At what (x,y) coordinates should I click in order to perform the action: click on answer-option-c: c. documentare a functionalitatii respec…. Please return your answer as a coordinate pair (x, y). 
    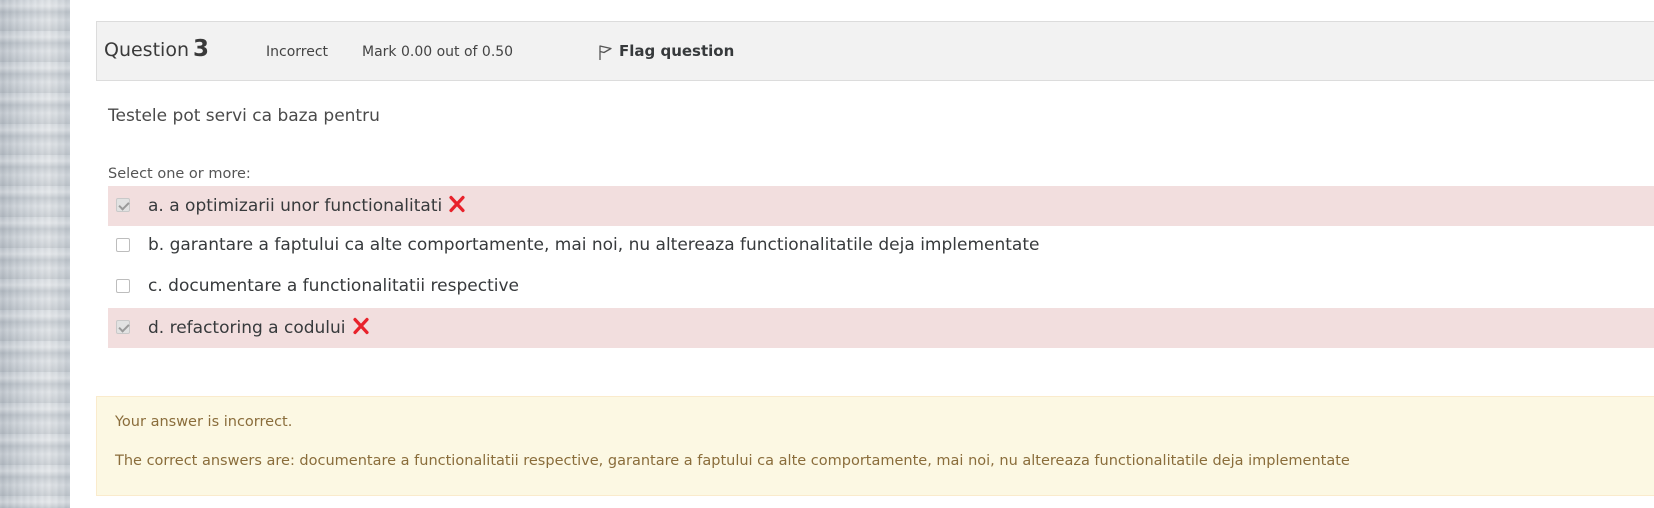
    Looking at the image, I should click on (881, 287).